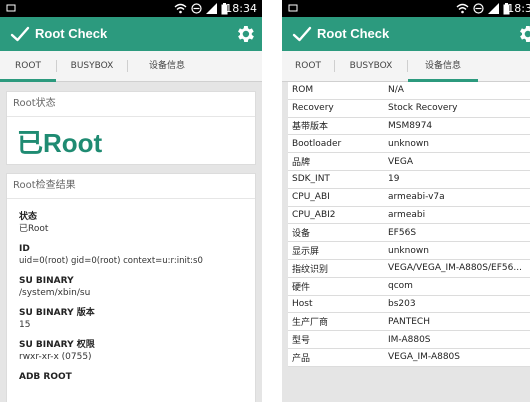 This screenshot has height=402, width=530. I want to click on info-value: N/A, so click(396, 90).